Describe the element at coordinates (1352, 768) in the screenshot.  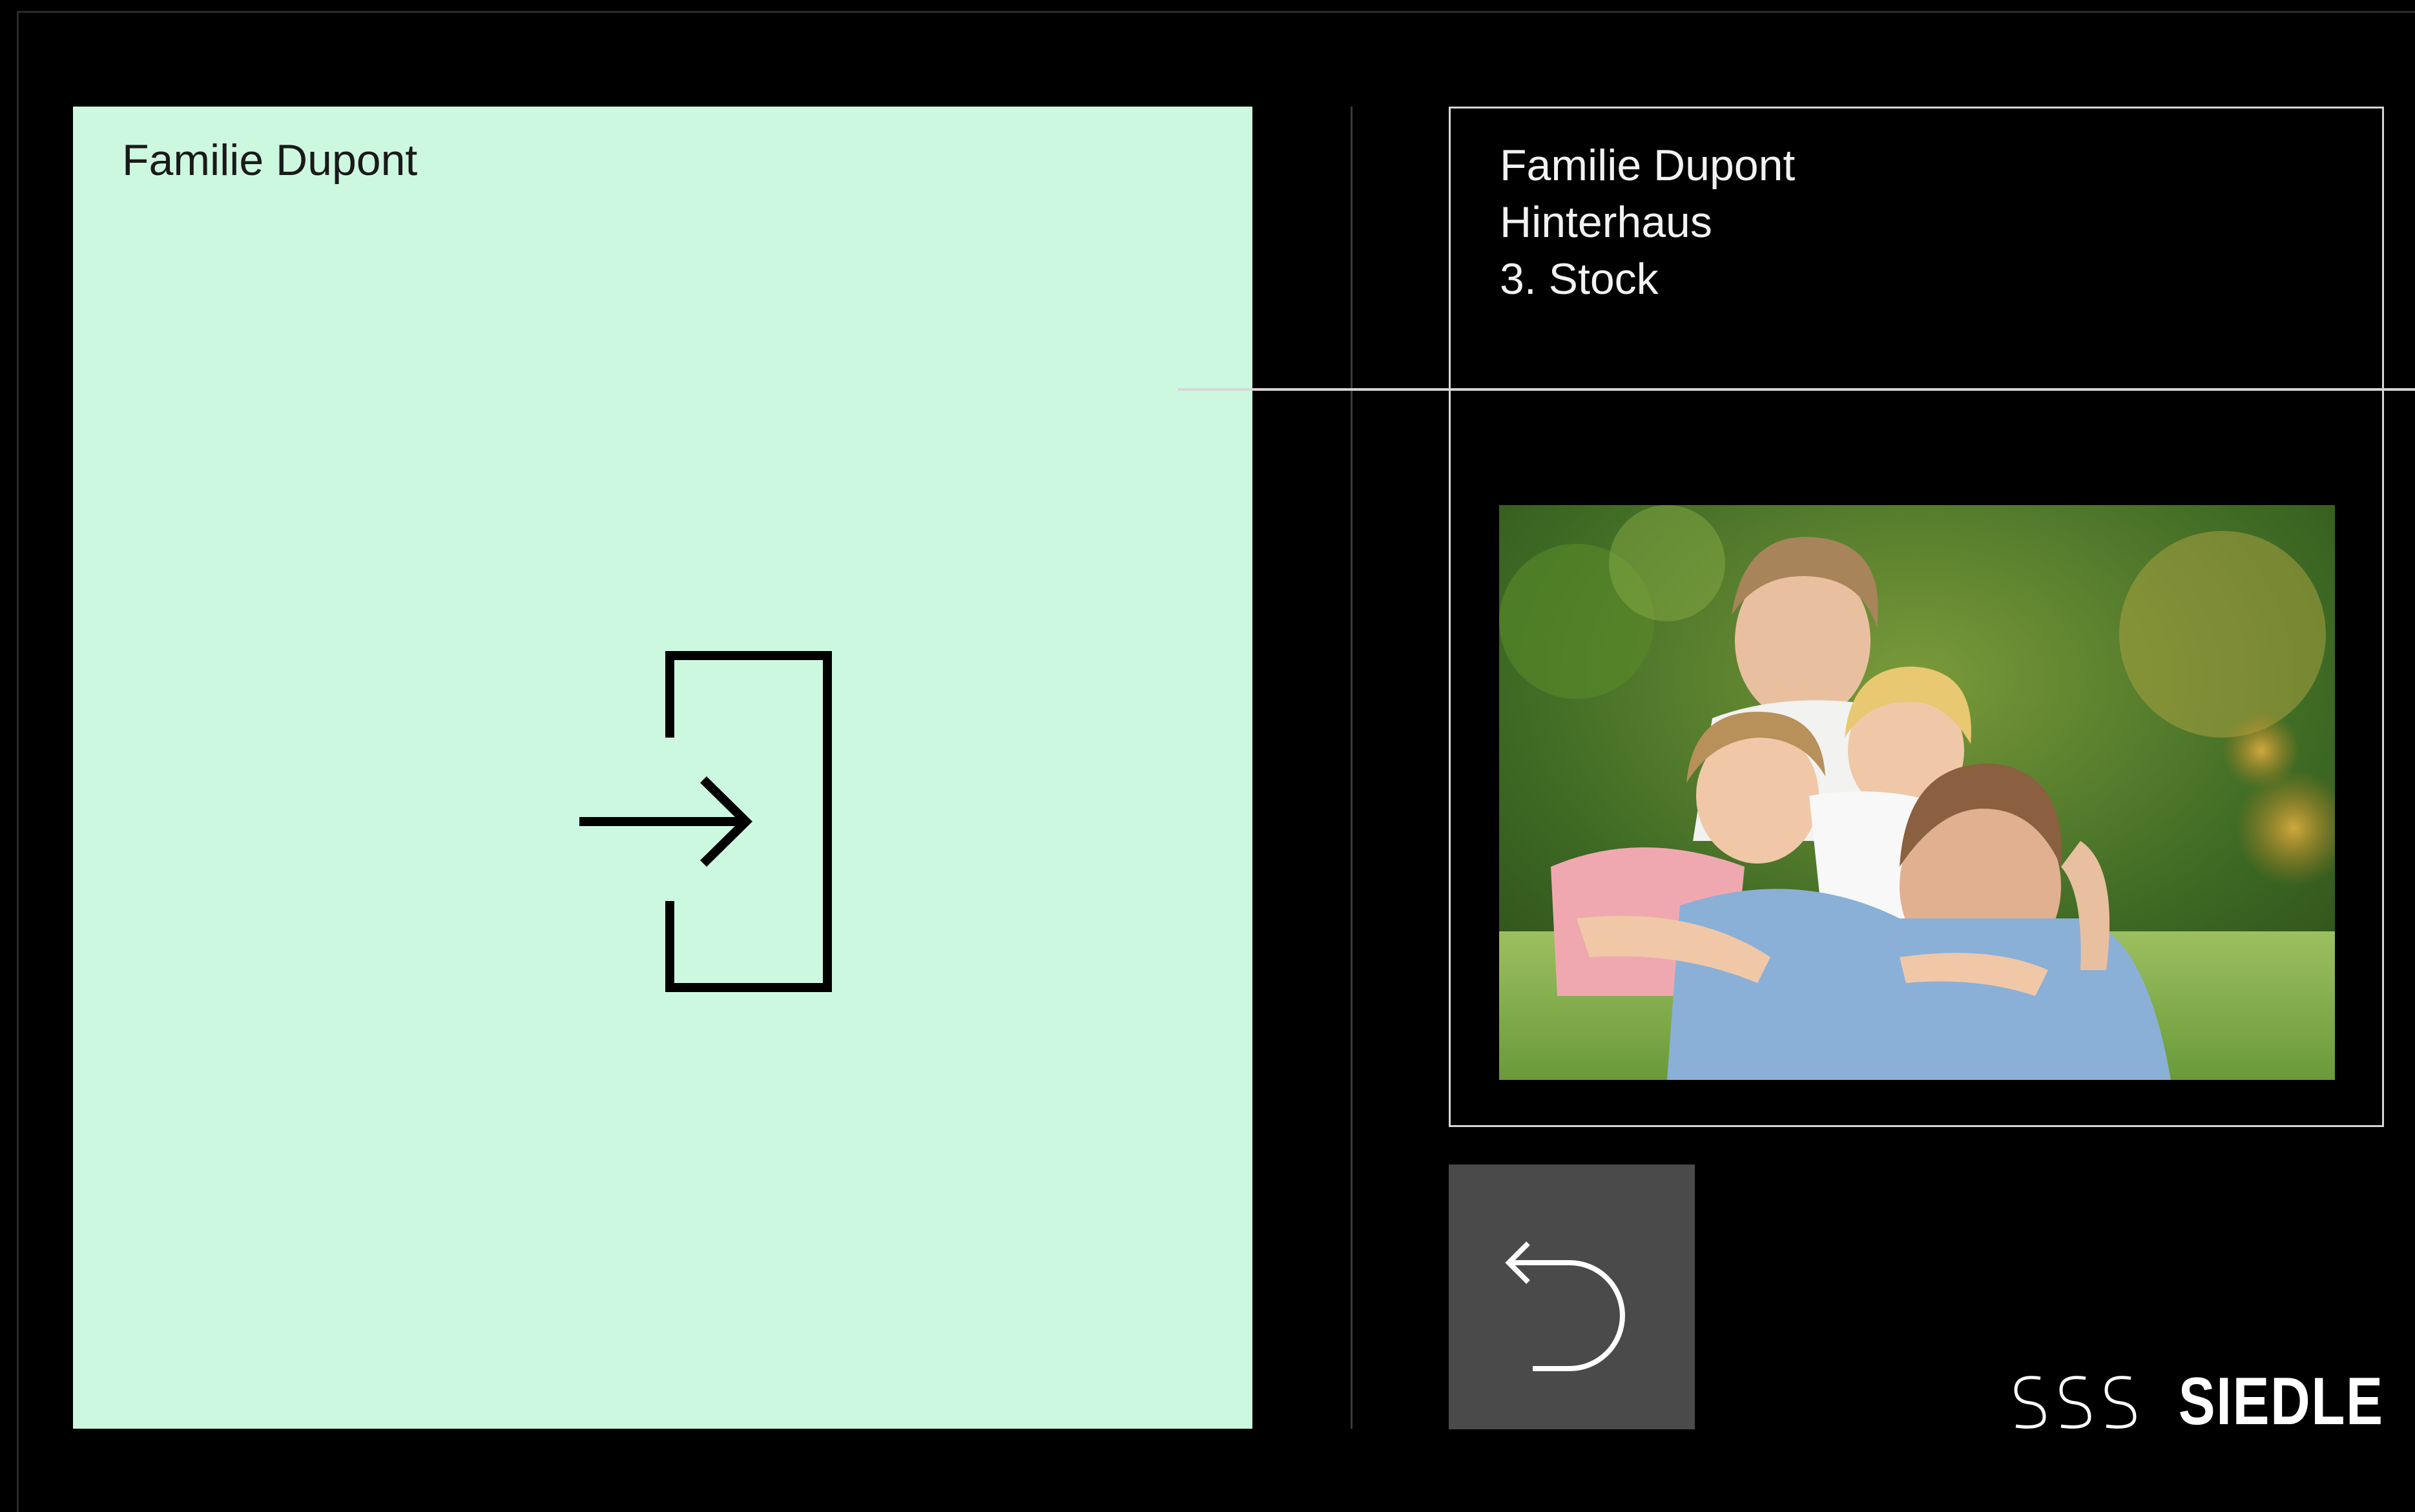
I see `vertical-divider` at that location.